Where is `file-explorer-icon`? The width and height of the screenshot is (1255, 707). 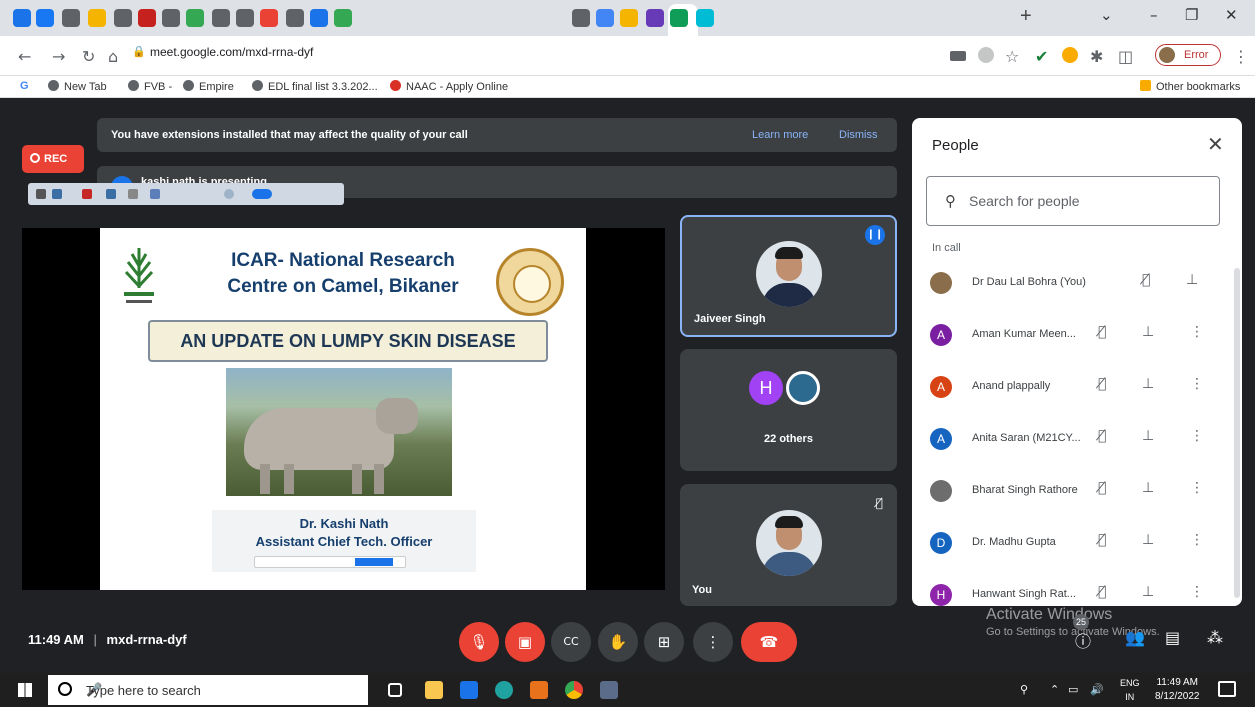 file-explorer-icon is located at coordinates (434, 690).